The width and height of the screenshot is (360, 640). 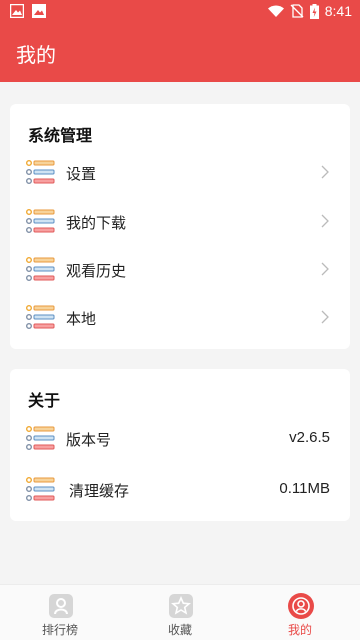 What do you see at coordinates (39, 11) in the screenshot?
I see `image-notification-icon` at bounding box center [39, 11].